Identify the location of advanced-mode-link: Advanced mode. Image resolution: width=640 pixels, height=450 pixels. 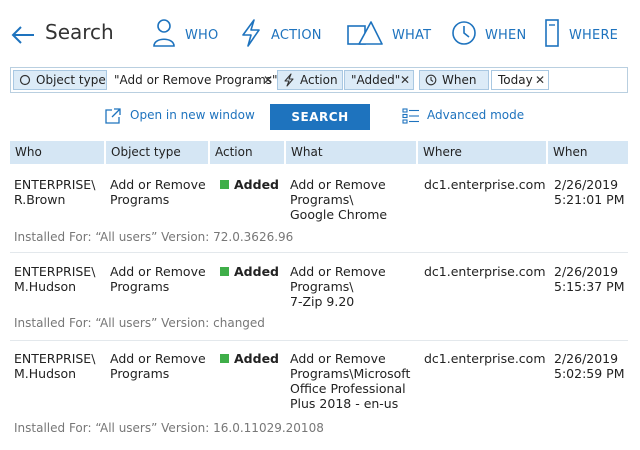
(463, 118).